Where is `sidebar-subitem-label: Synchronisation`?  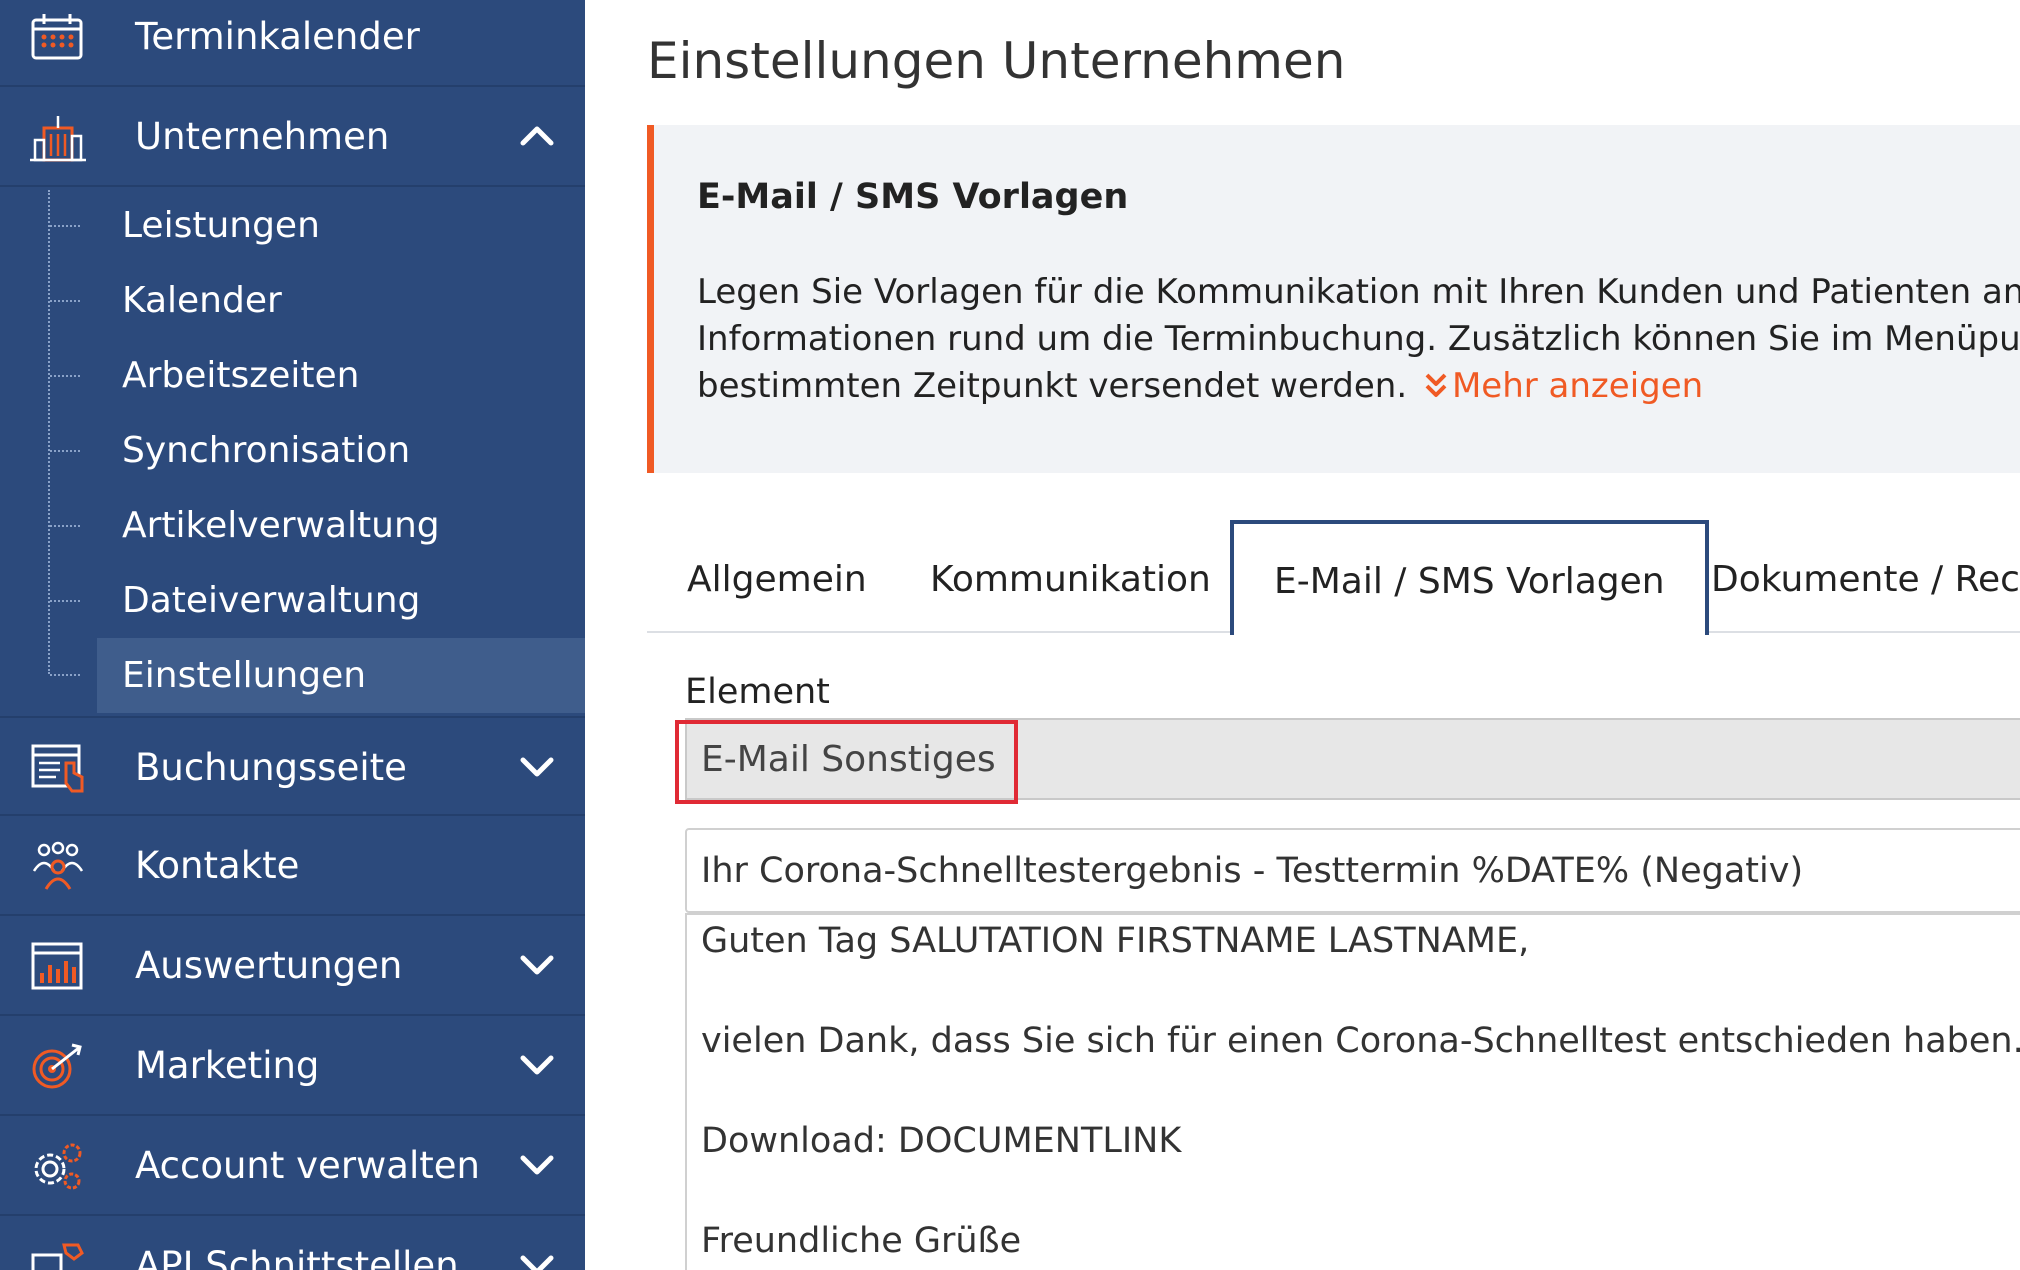 sidebar-subitem-label: Synchronisation is located at coordinates (266, 450).